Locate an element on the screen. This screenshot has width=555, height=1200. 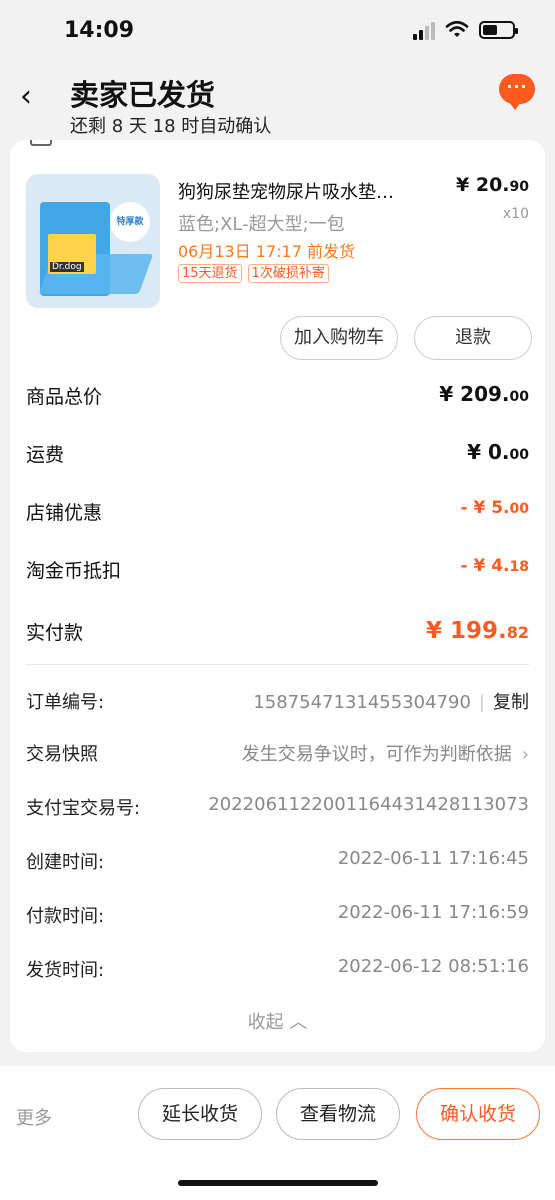
order-number-row: 订单编号: 1587547131455304790 | 复制 is located at coordinates (277, 703).